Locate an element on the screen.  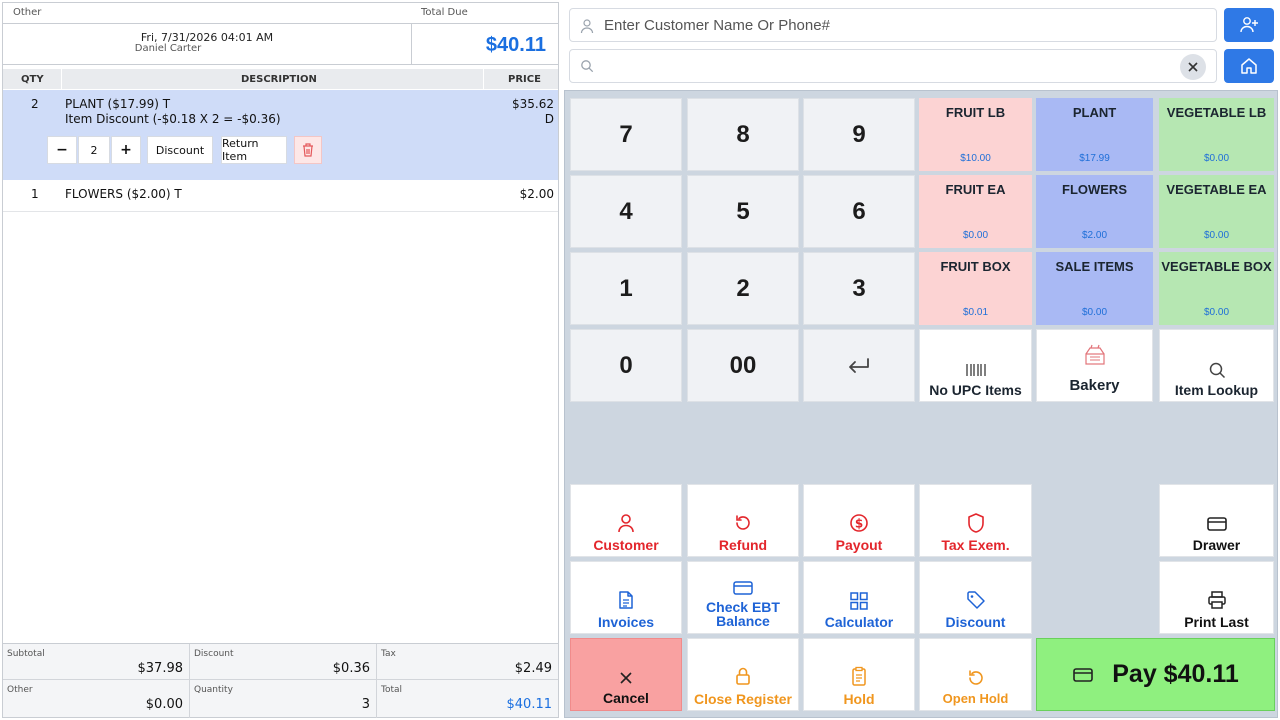
subtotal-cell: Subtotal $37.98 is located at coordinates (96, 662).